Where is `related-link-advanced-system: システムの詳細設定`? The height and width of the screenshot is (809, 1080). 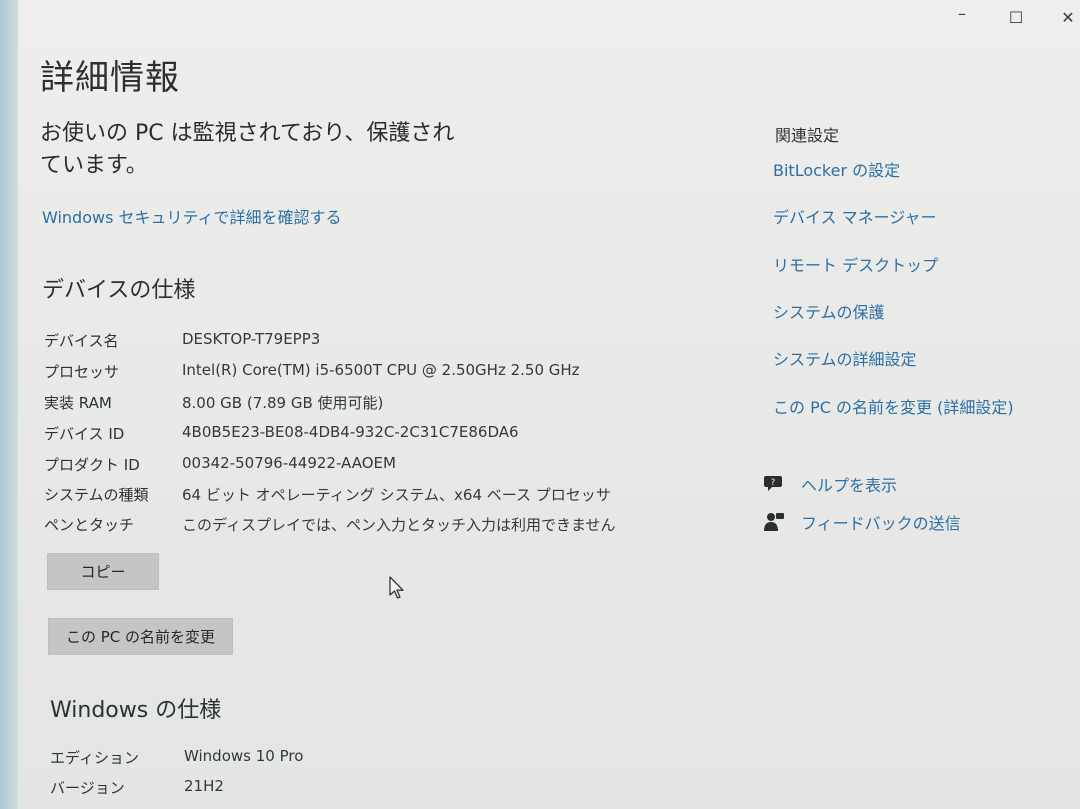
related-link-advanced-system: システムの詳細設定 is located at coordinates (845, 358).